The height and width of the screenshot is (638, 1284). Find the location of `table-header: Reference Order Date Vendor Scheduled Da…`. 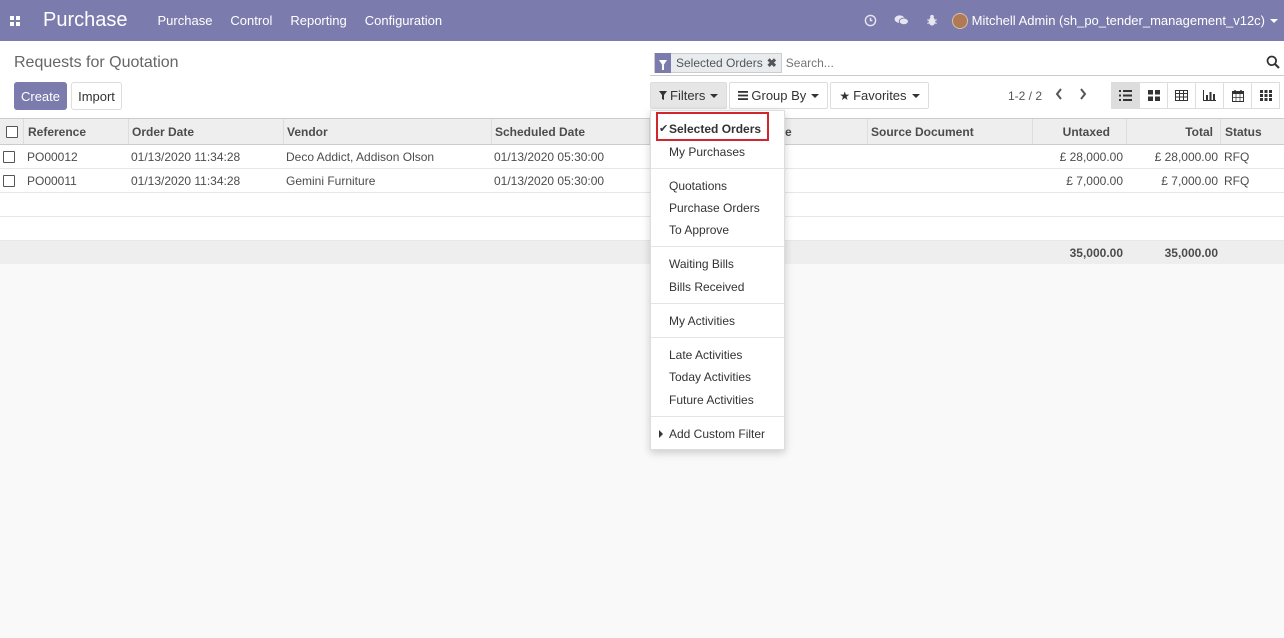

table-header: Reference Order Date Vendor Scheduled Da… is located at coordinates (642, 132).